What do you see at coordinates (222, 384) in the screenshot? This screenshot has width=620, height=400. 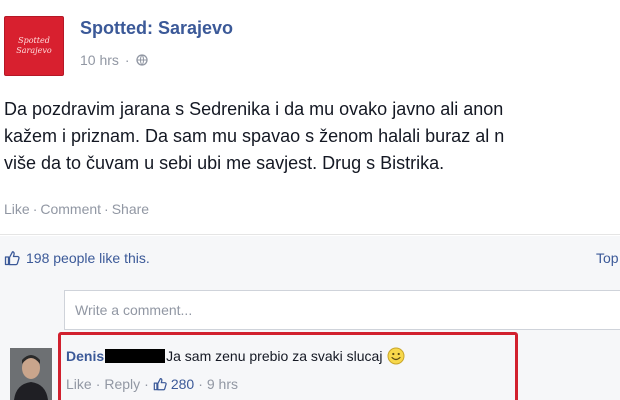 I see `comment-timestamp: 9 hrs` at bounding box center [222, 384].